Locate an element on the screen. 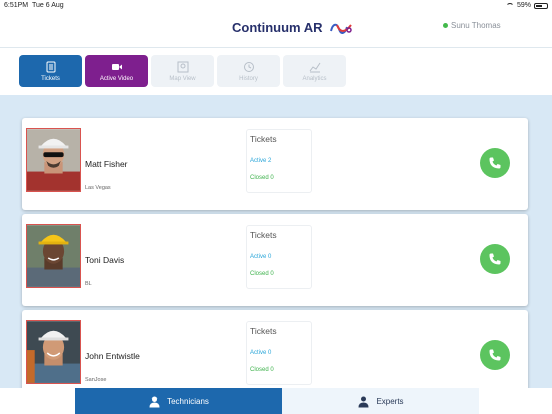 The image size is (552, 414). tab-experts-label: Experts is located at coordinates (390, 401).